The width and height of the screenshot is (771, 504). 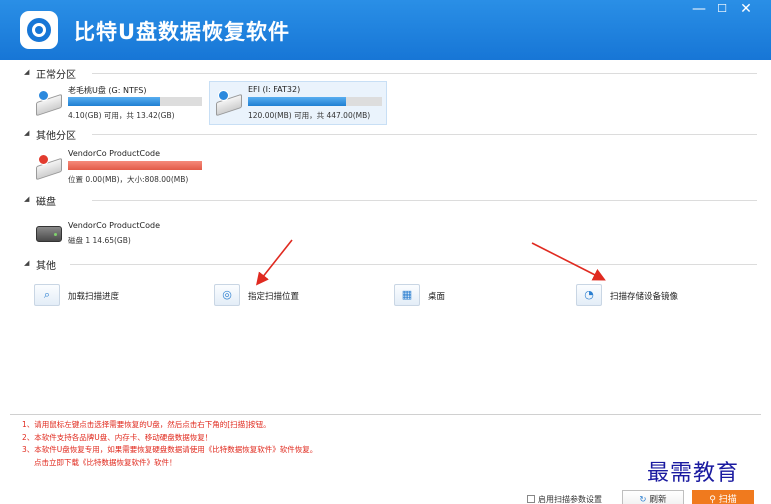 What do you see at coordinates (56, 75) in the screenshot?
I see `section-label: 正常分区` at bounding box center [56, 75].